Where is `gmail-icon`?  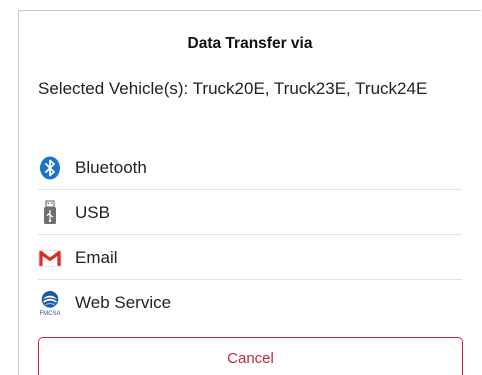
gmail-icon is located at coordinates (50, 258).